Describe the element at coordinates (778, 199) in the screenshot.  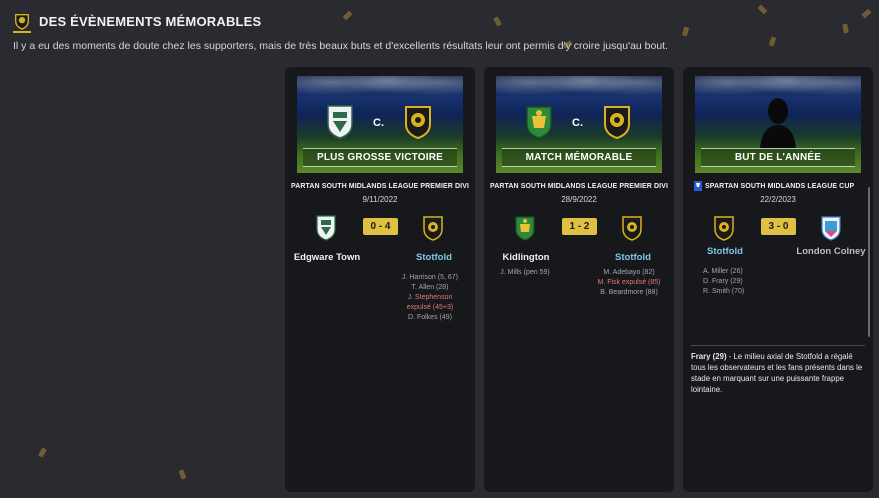
I see `match-date: 22/2/2023` at that location.